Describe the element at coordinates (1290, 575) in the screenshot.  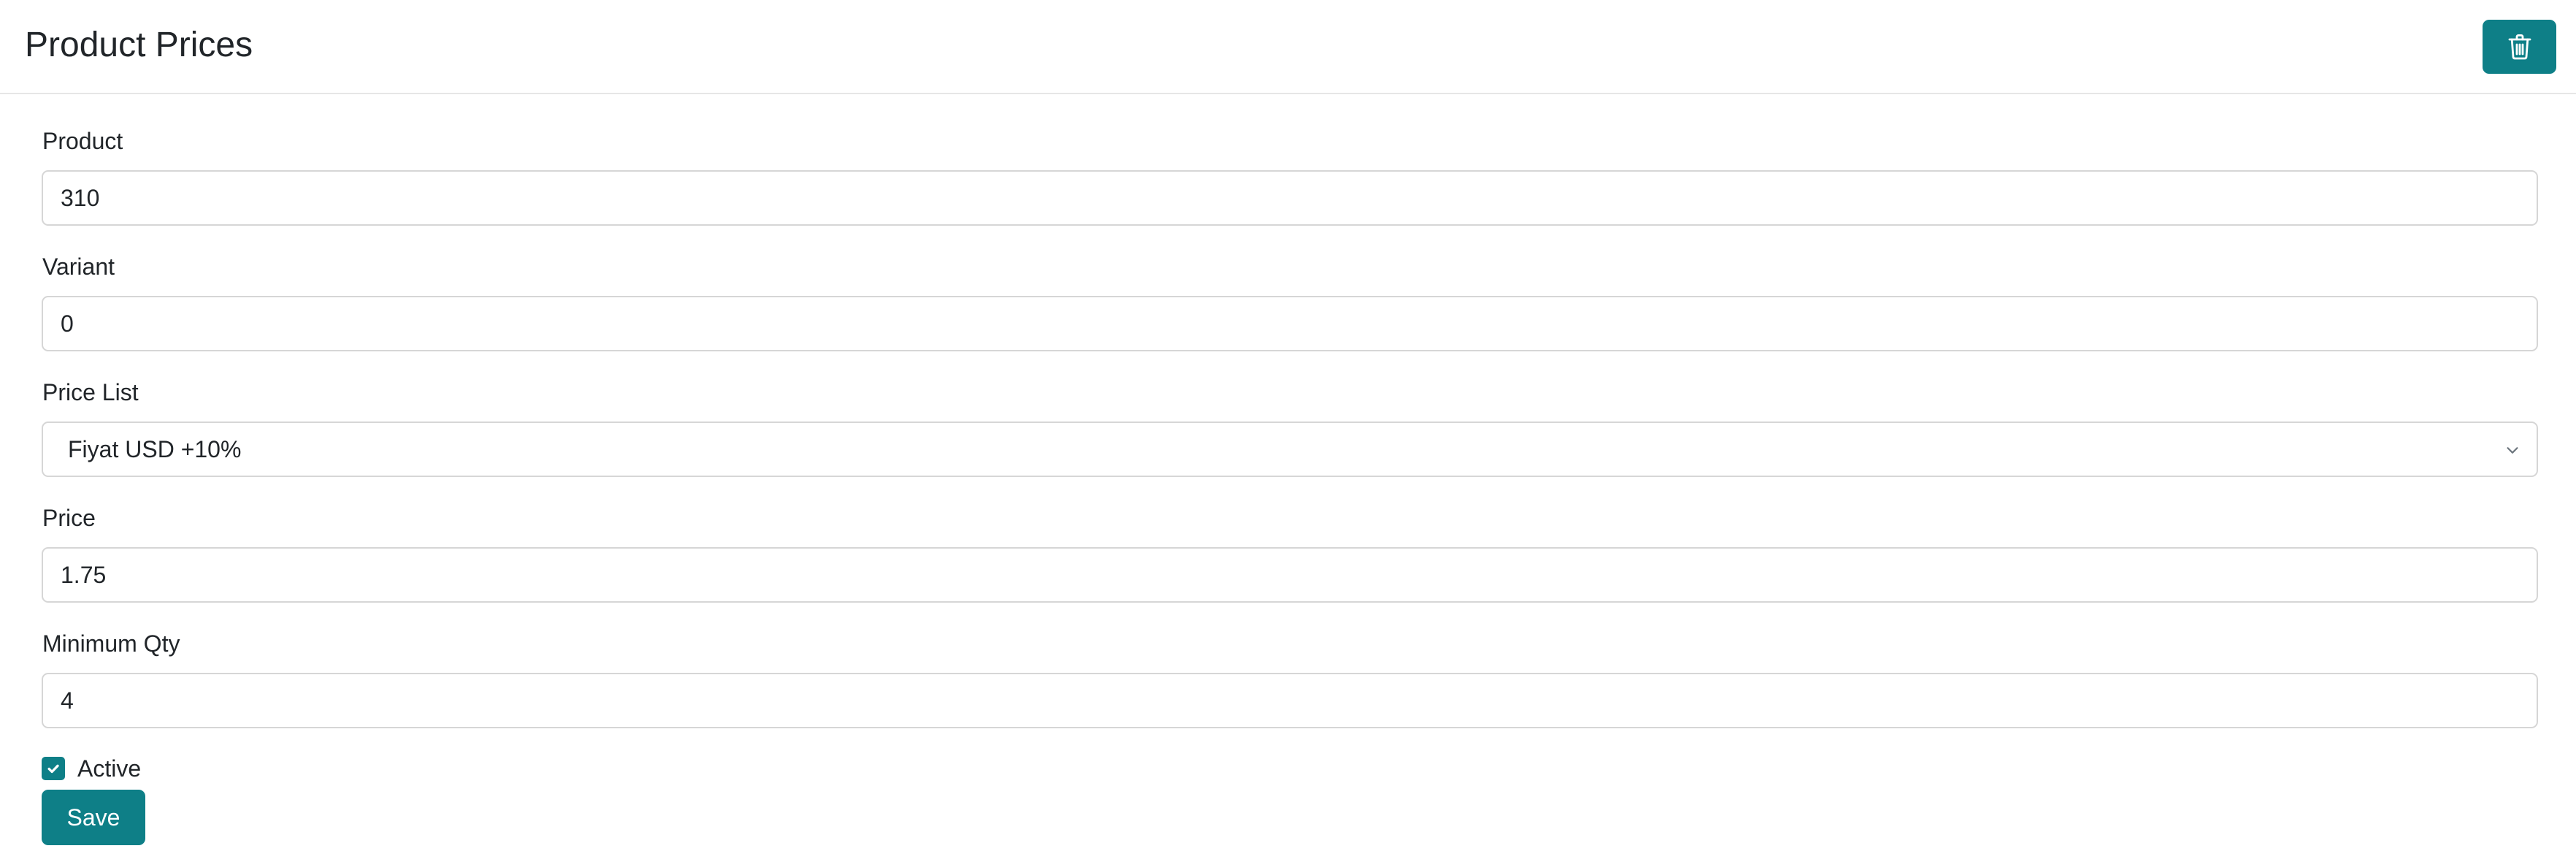
I see `price-input` at that location.